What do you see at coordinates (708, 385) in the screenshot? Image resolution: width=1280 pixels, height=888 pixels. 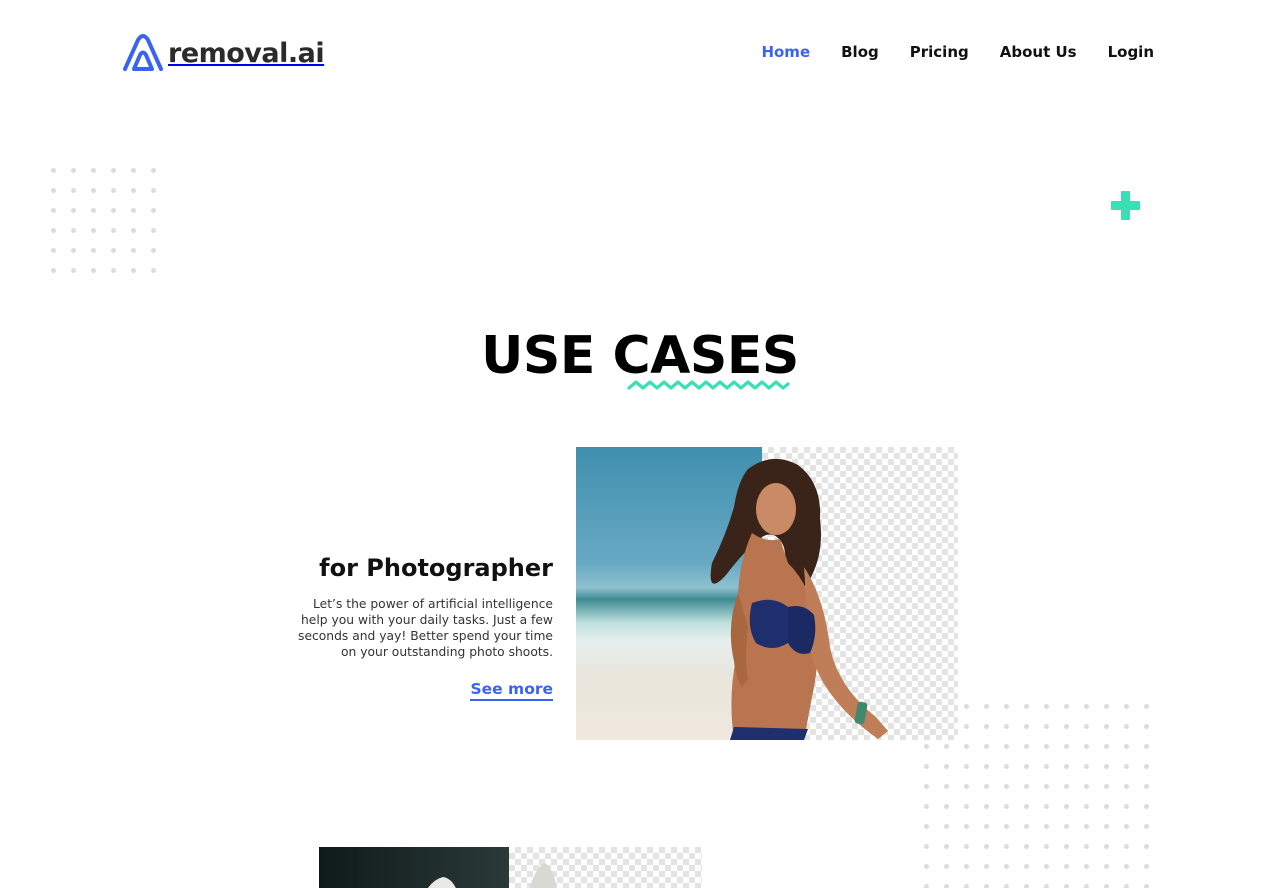 I see `squiggle-underline` at bounding box center [708, 385].